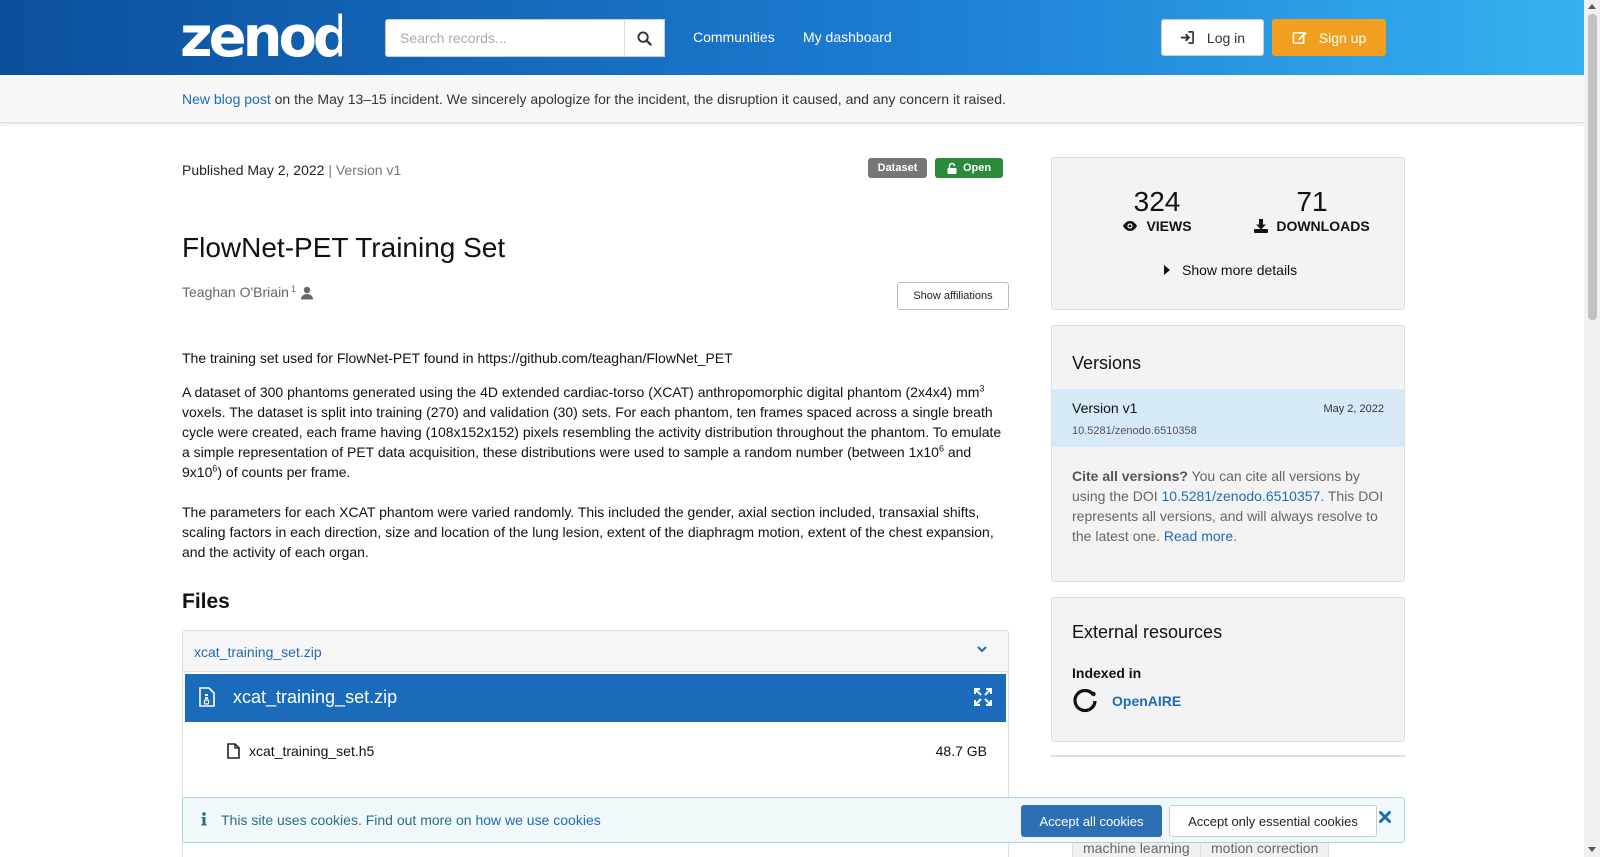 Image resolution: width=1600 pixels, height=857 pixels. I want to click on author-name: Teaghan O'Briain, so click(235, 292).